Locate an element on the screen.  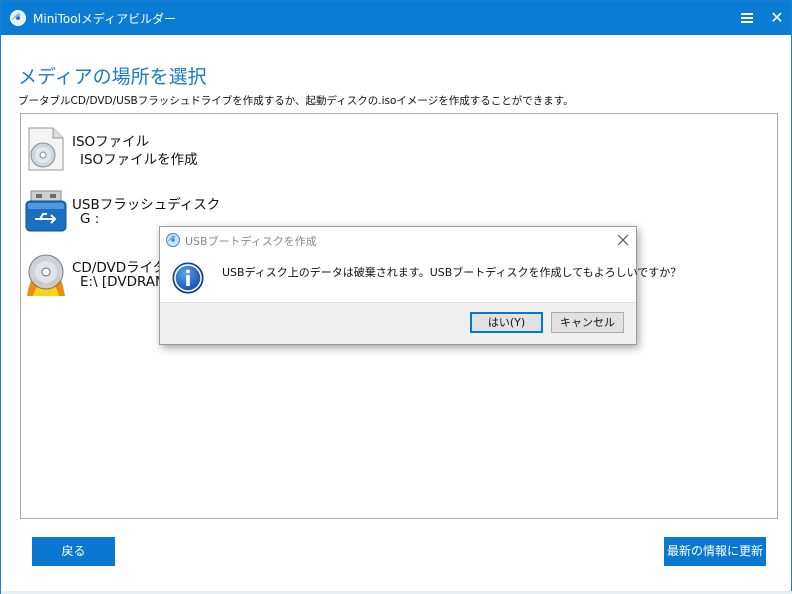
close-button: ✕ is located at coordinates (777, 18).